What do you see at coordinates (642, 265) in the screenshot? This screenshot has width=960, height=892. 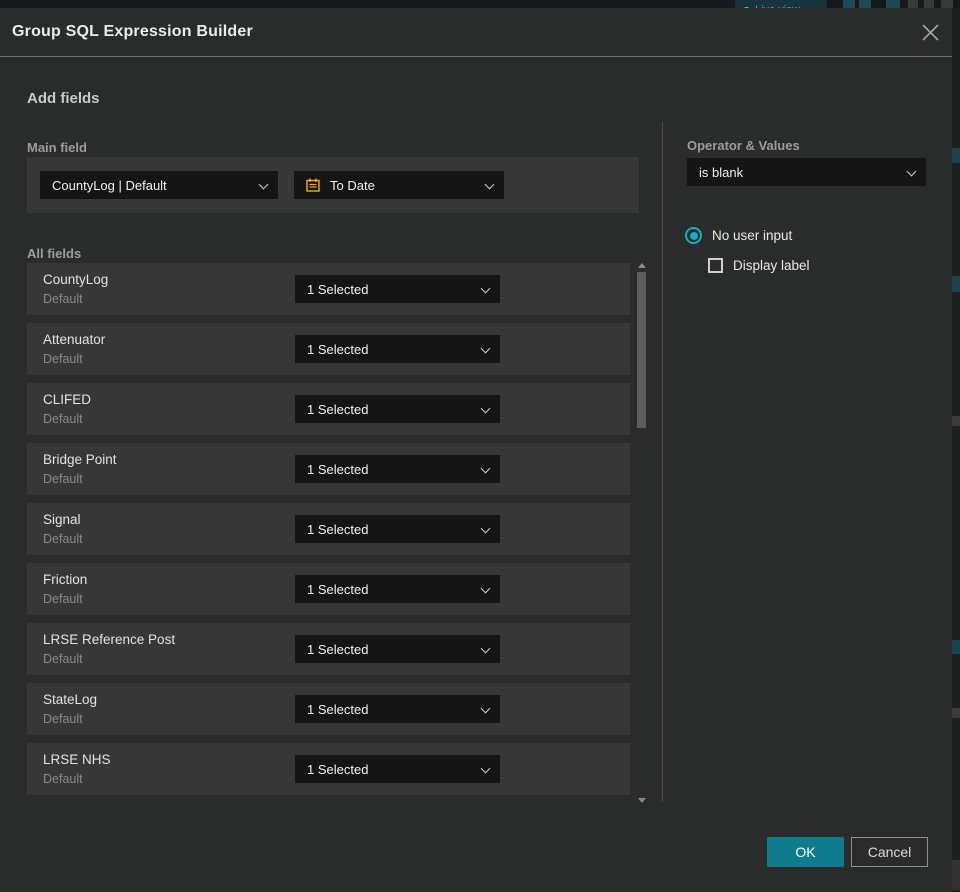 I see `scroll-up-icon` at bounding box center [642, 265].